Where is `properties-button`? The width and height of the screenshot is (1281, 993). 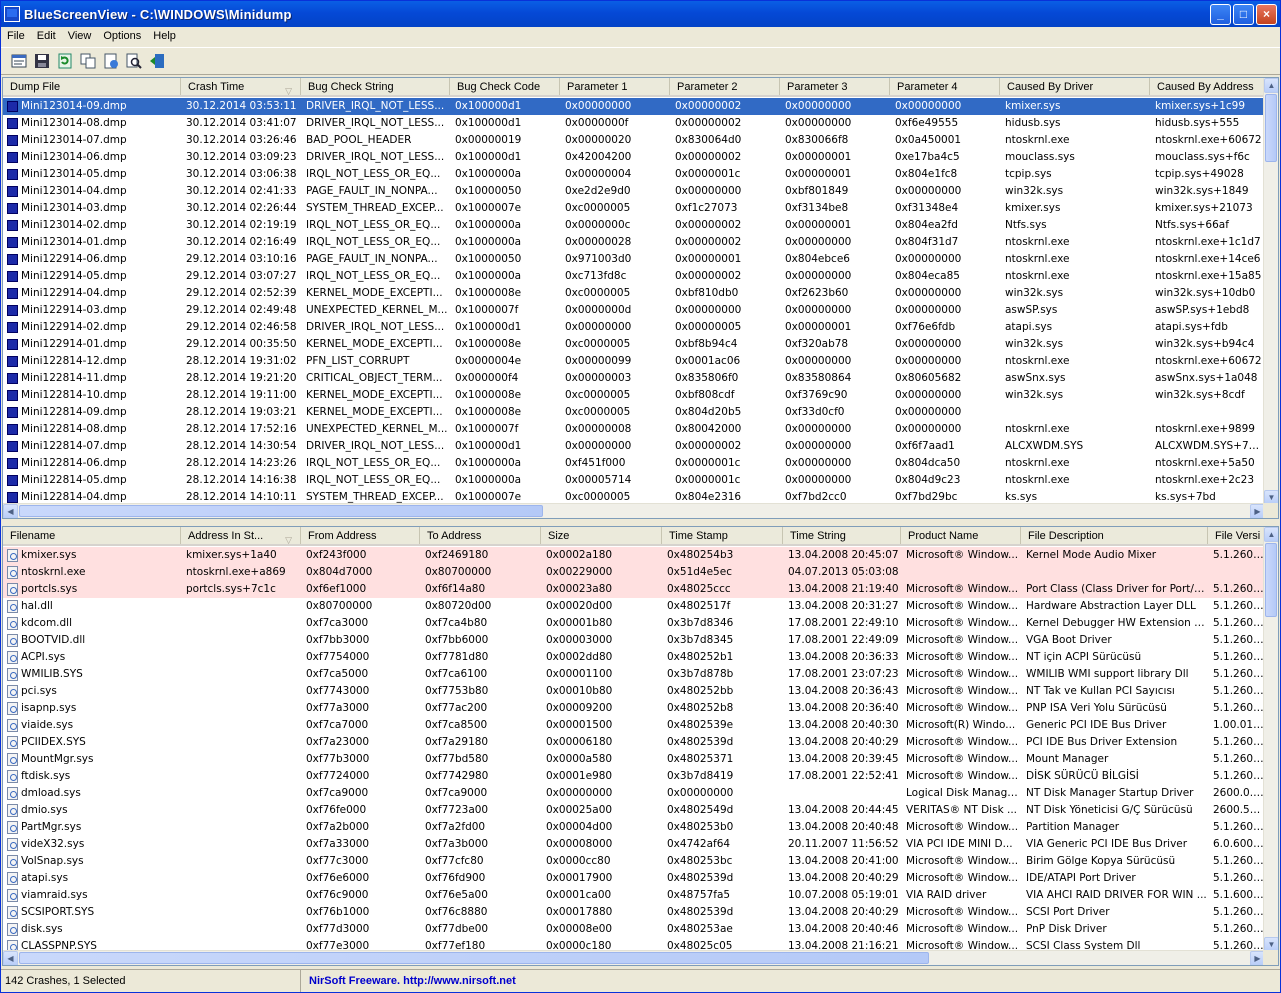 properties-button is located at coordinates (19, 61).